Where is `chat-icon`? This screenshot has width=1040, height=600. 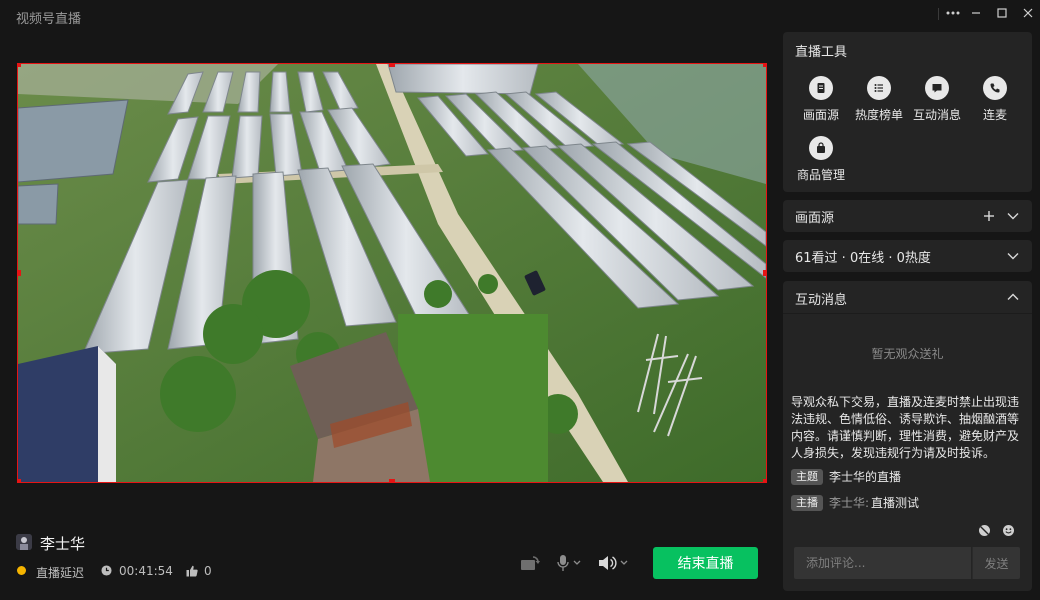
chat-icon is located at coordinates (937, 88).